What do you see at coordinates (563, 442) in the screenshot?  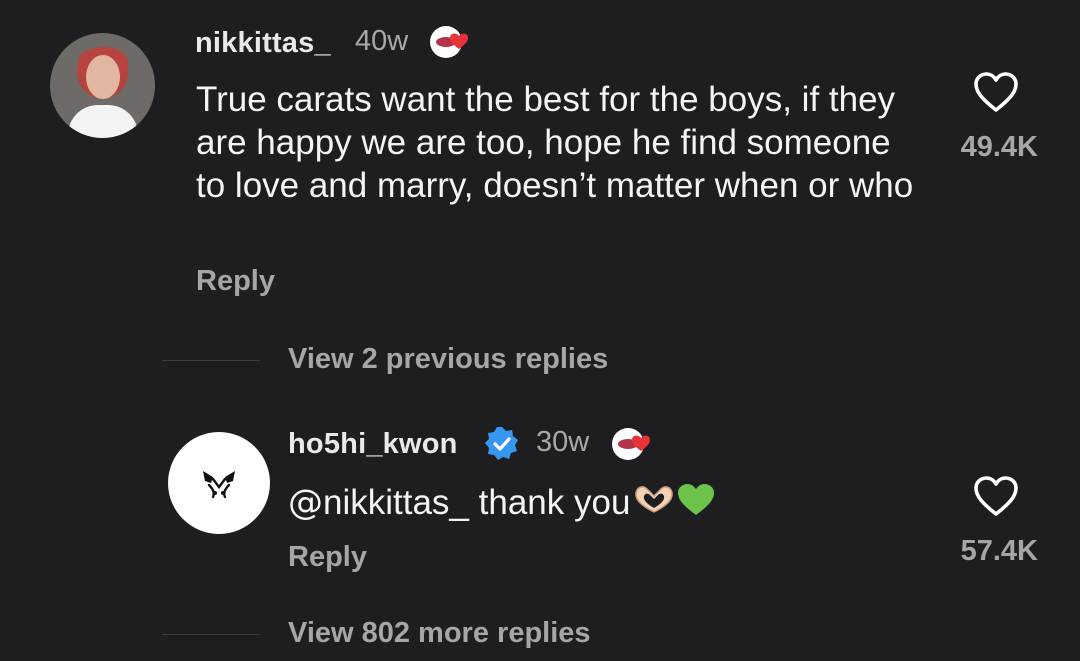 I see `reply-timestamp: 30w` at bounding box center [563, 442].